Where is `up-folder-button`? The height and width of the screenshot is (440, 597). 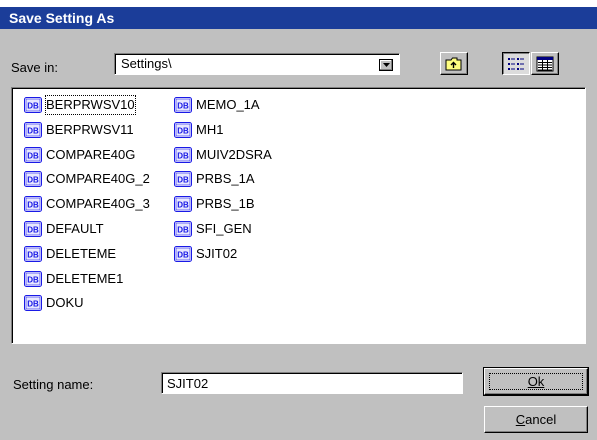
up-folder-button is located at coordinates (454, 63).